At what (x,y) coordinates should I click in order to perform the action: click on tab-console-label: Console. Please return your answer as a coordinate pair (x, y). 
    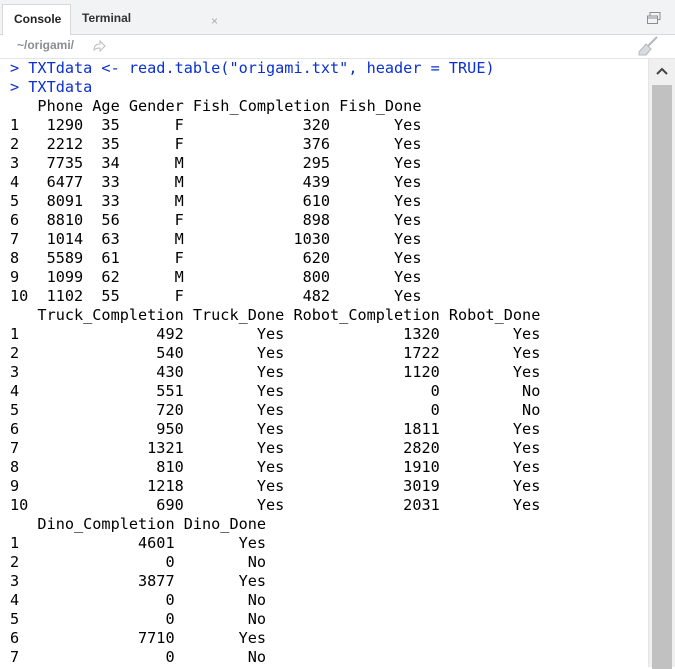
    Looking at the image, I should click on (38, 19).